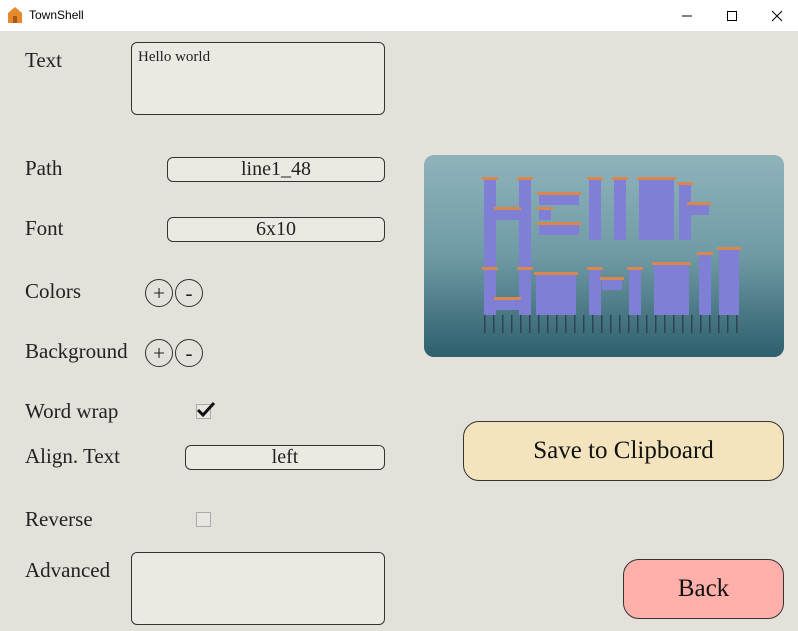 This screenshot has width=798, height=631. What do you see at coordinates (276, 229) in the screenshot?
I see `font-input: 6x10` at bounding box center [276, 229].